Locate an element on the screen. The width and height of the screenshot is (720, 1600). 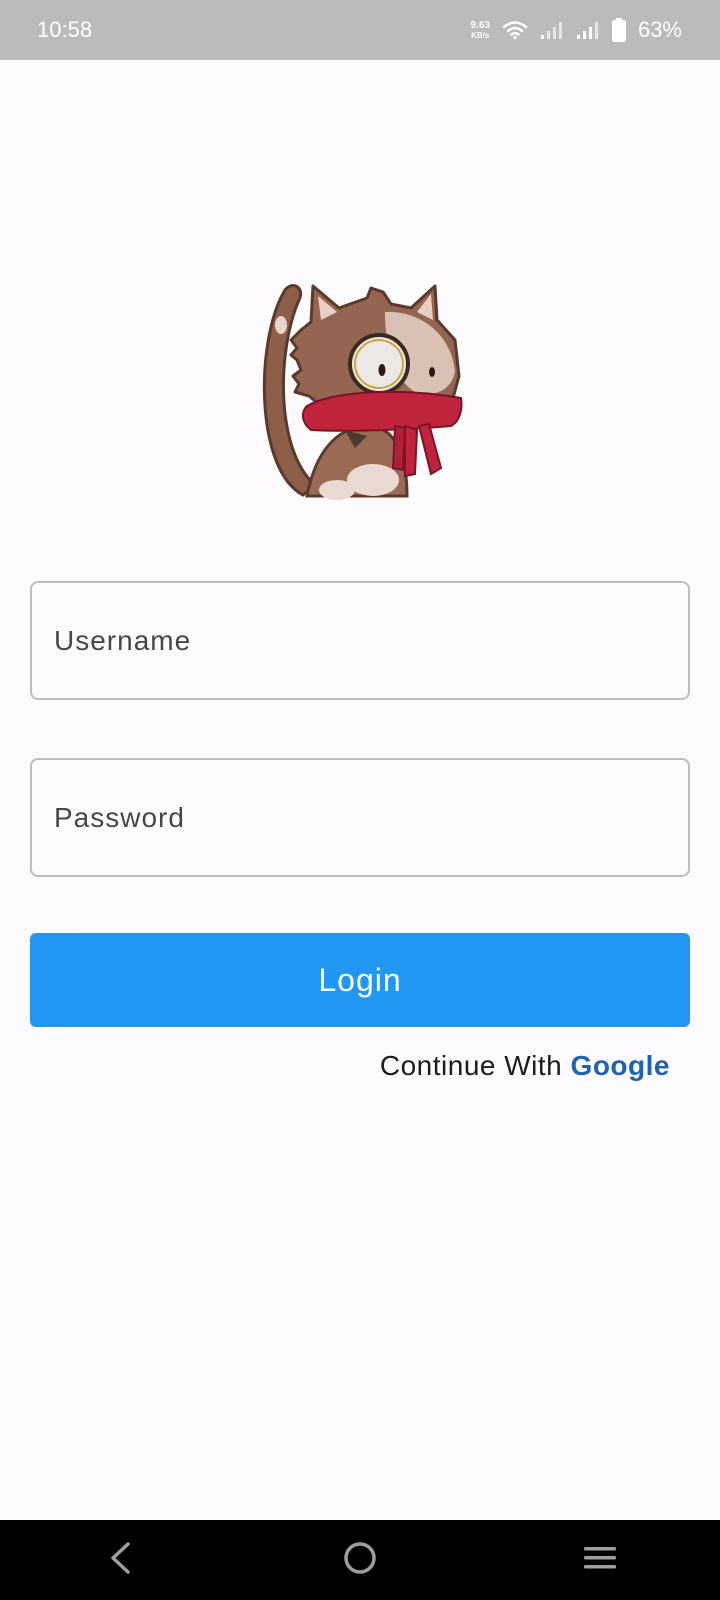
nav-home-button is located at coordinates (360, 1560).